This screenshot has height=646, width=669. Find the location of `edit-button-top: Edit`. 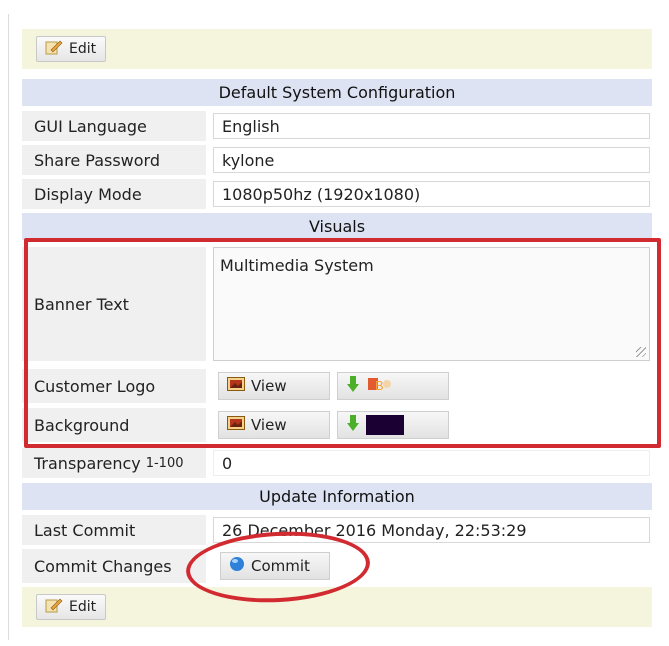

edit-button-top: Edit is located at coordinates (71, 49).